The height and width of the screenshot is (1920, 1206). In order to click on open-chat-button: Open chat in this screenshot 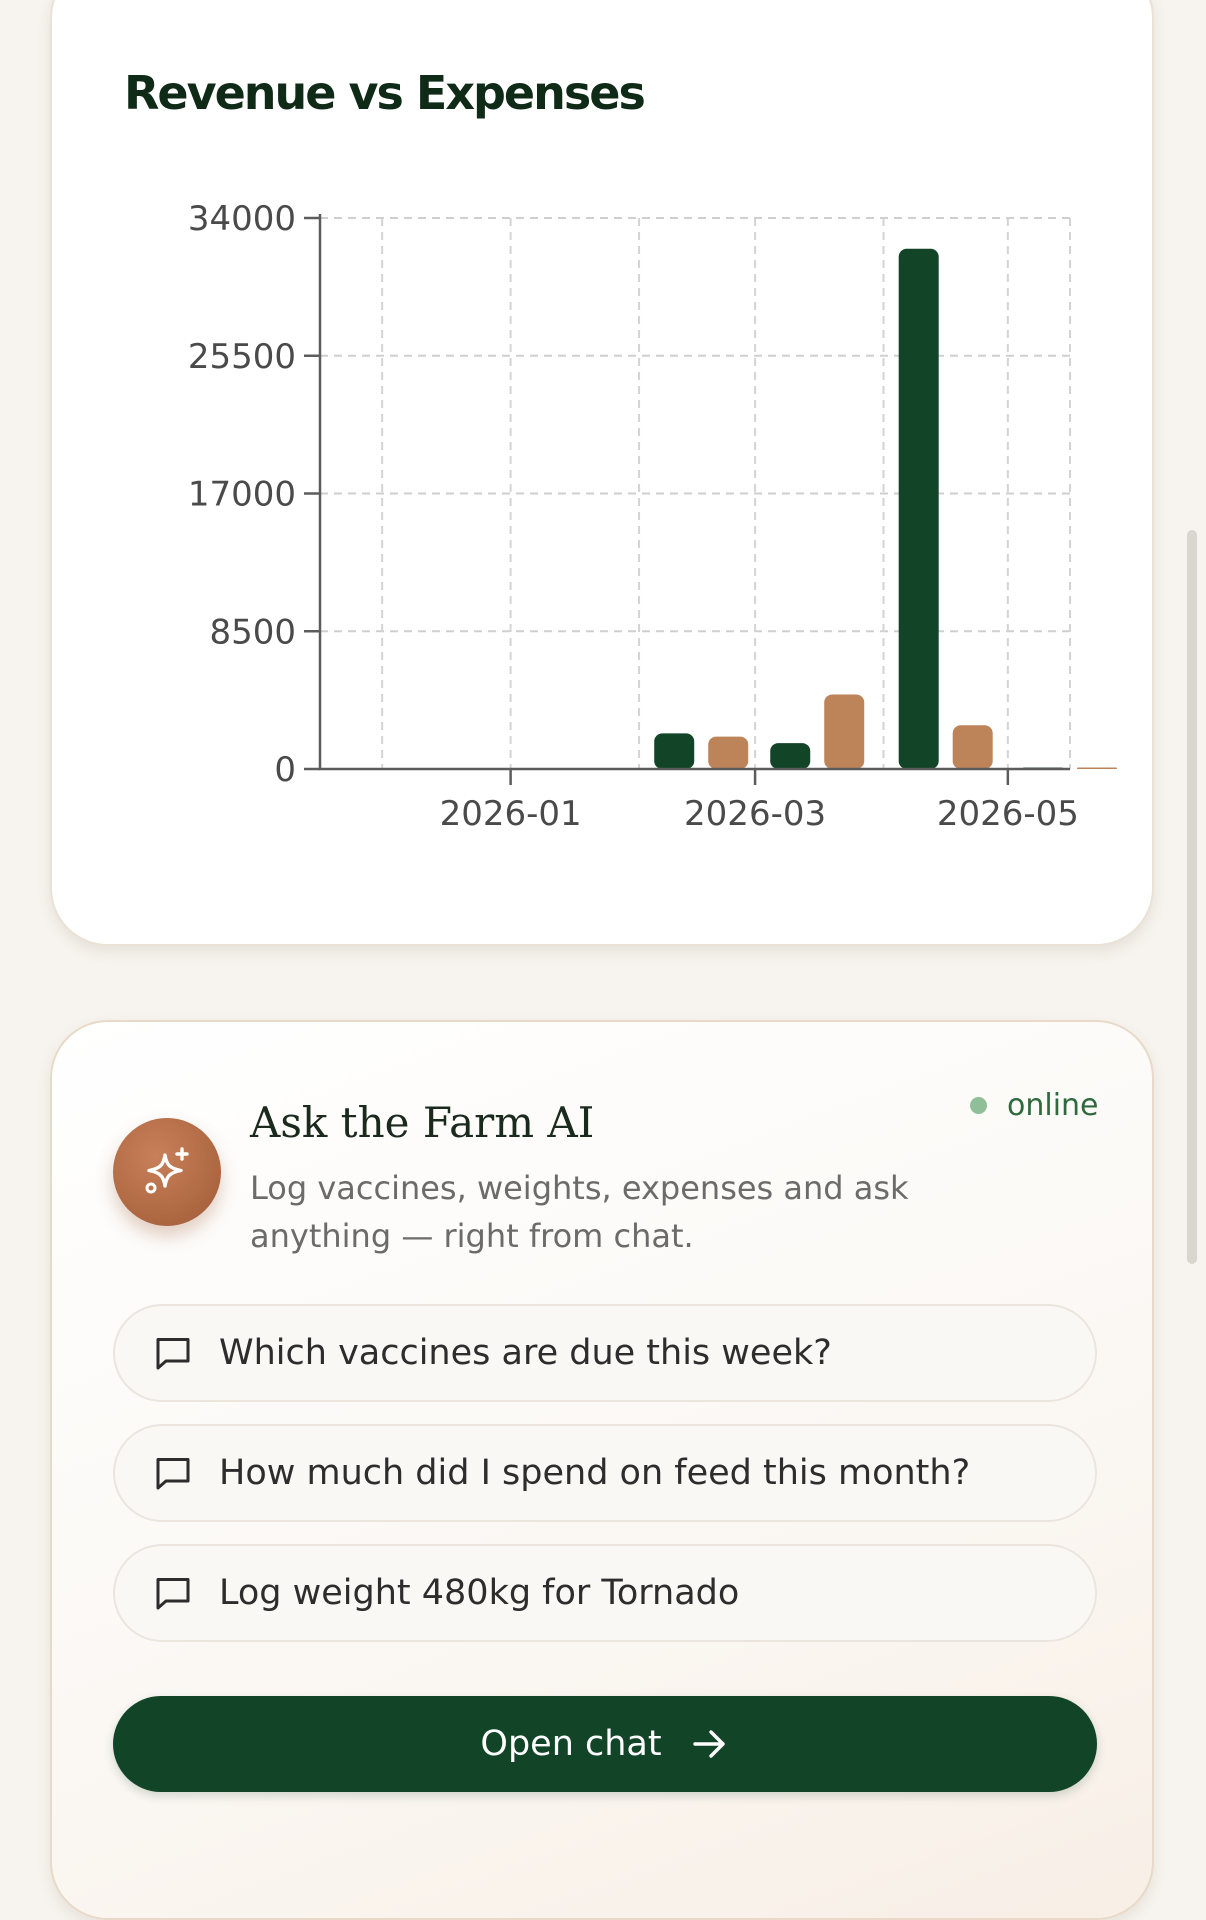, I will do `click(605, 1744)`.